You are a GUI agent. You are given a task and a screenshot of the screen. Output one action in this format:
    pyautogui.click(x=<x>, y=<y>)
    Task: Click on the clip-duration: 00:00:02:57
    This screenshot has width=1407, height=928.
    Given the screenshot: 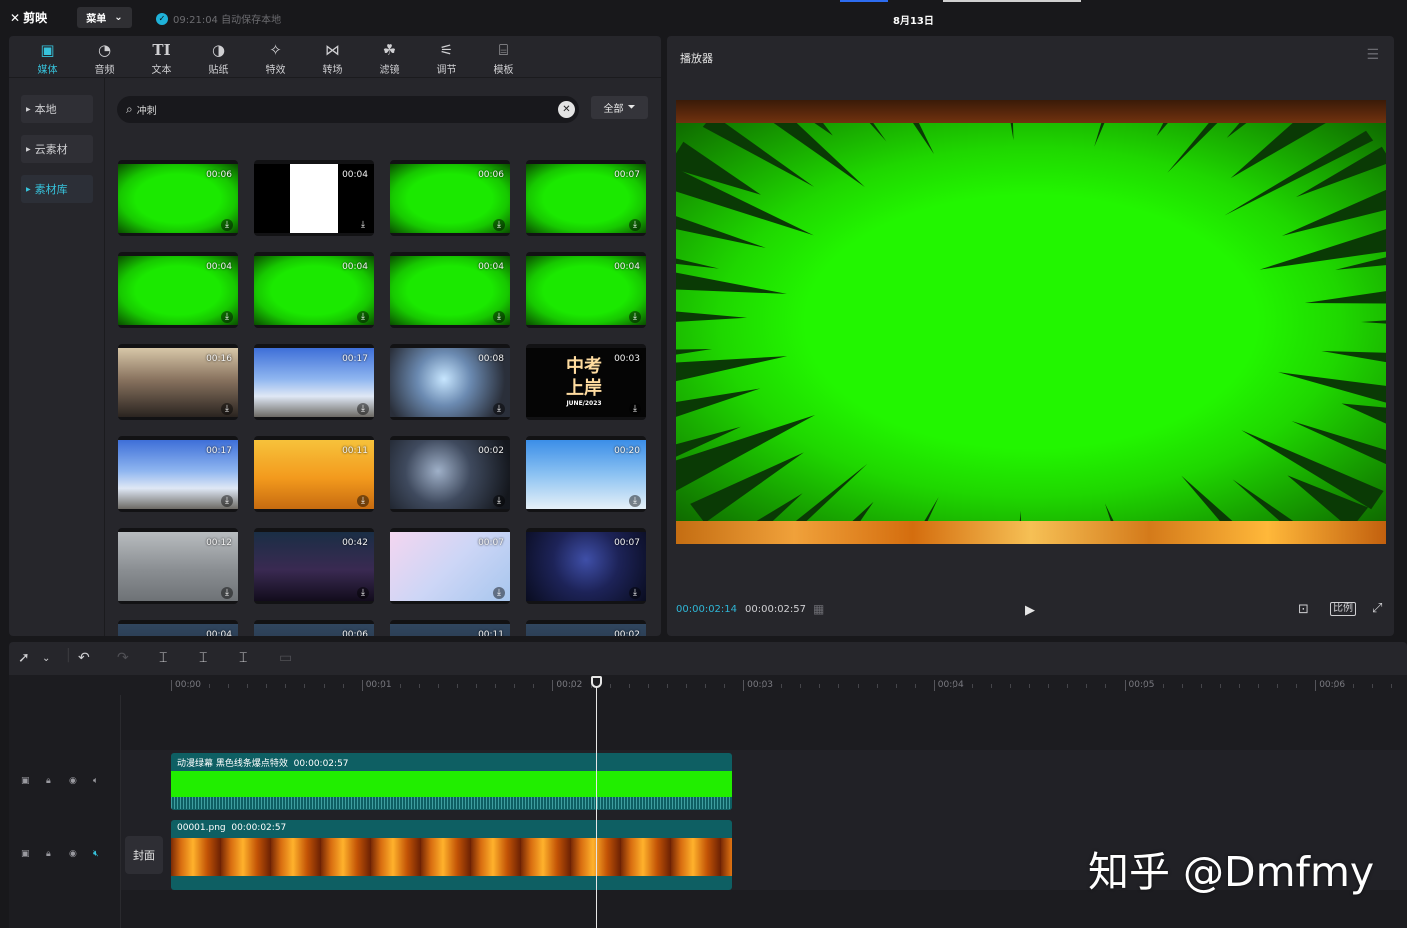 What is the action you would take?
    pyautogui.click(x=259, y=828)
    